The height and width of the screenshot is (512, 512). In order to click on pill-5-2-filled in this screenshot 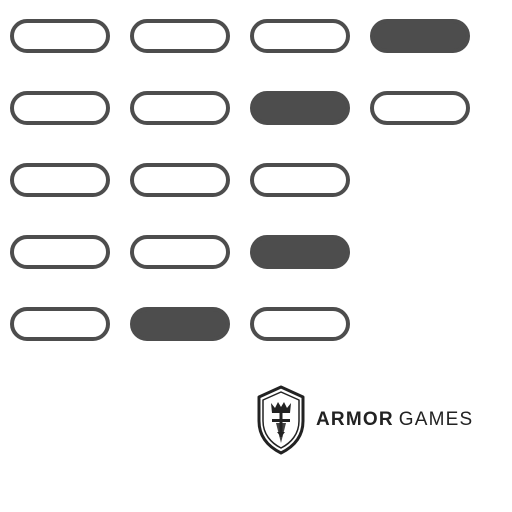, I will do `click(180, 324)`.